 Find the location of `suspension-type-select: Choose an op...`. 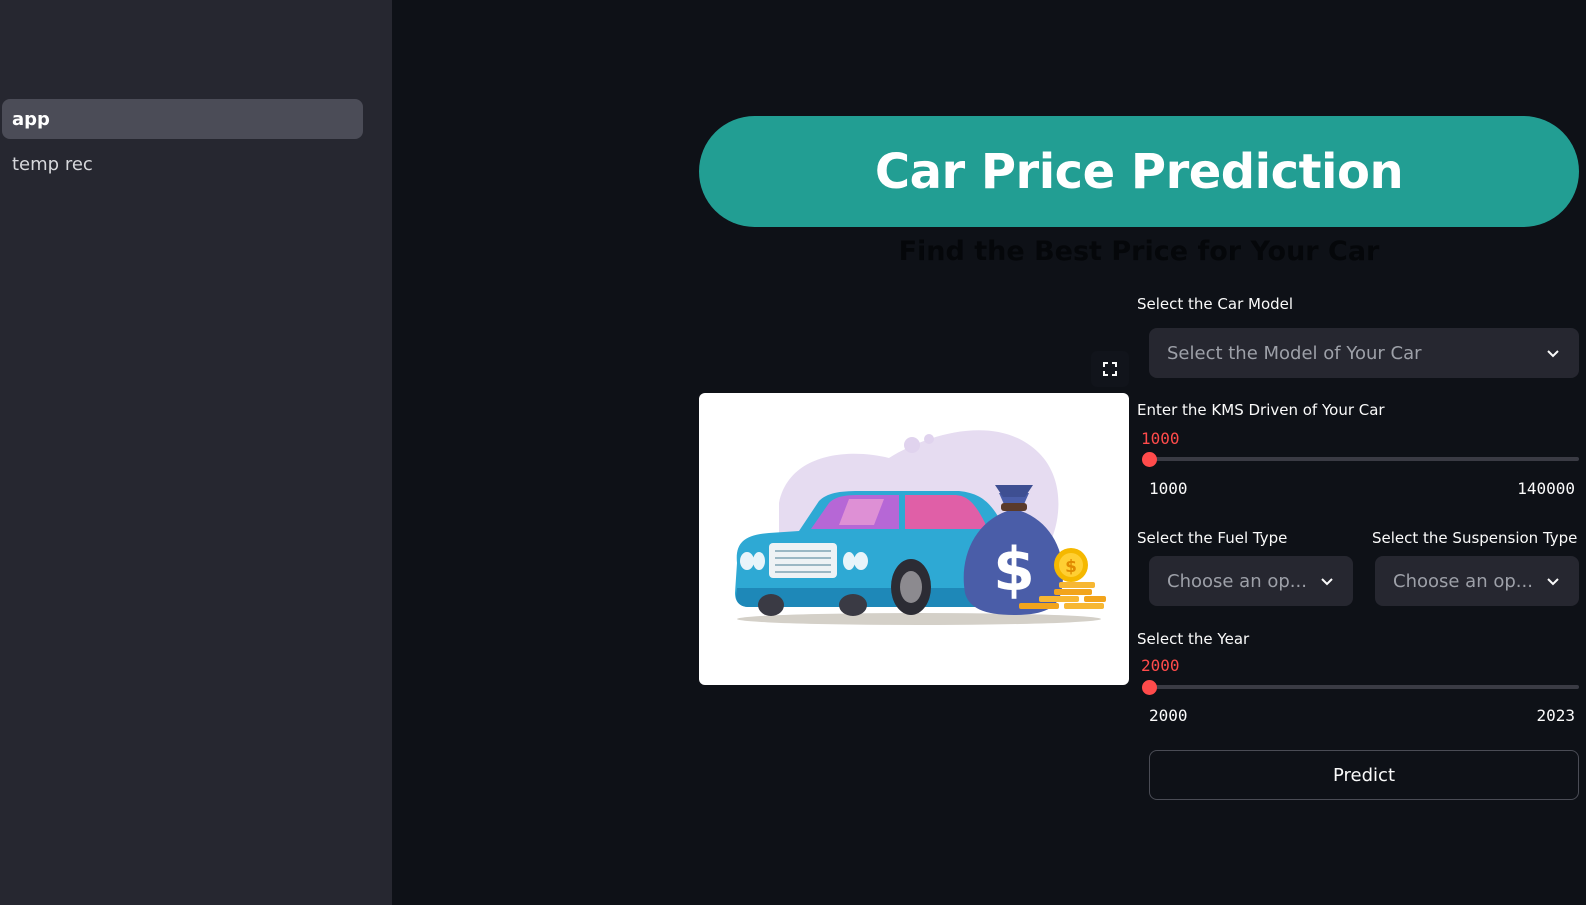

suspension-type-select: Choose an op... is located at coordinates (1477, 581).